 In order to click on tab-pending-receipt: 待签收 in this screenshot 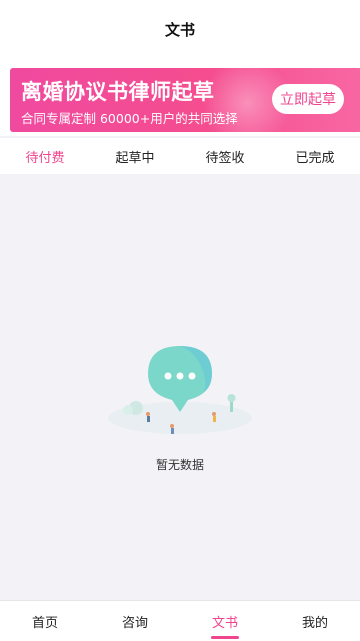, I will do `click(225, 156)`.